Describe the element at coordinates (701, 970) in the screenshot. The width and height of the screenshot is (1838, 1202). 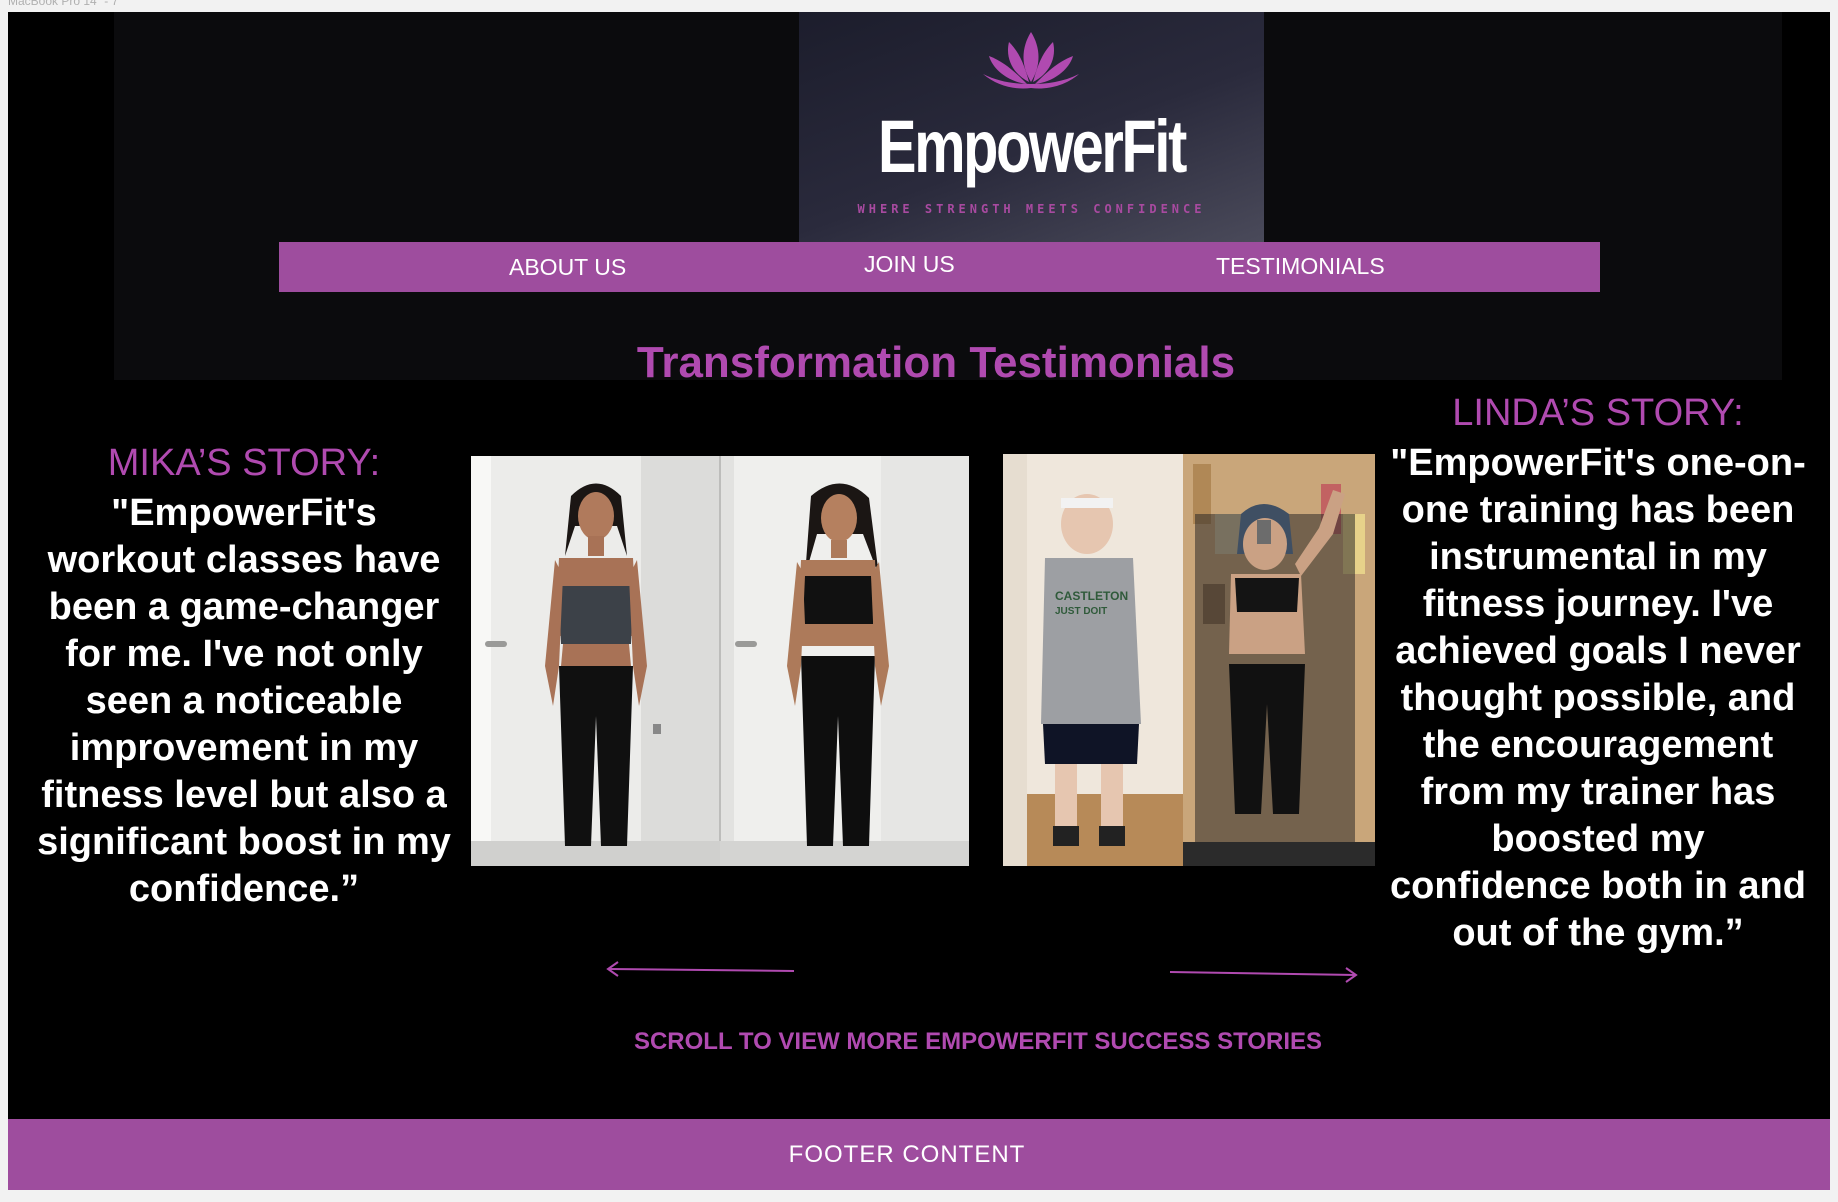
I see `arrow-left-icon` at that location.